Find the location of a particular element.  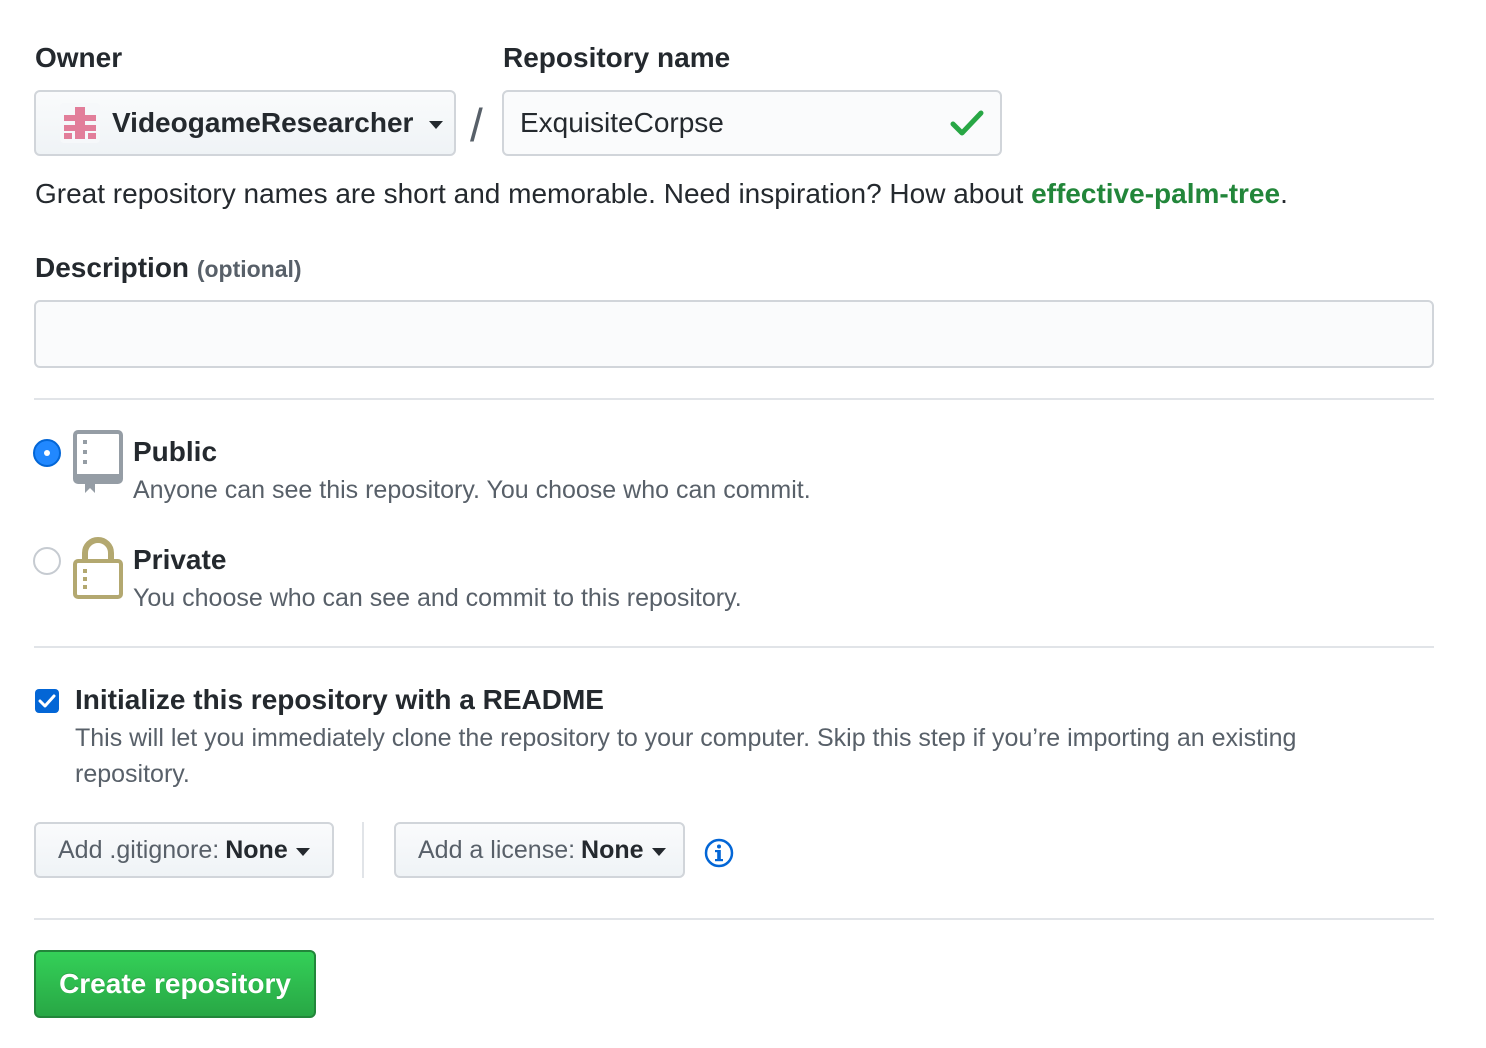

lock-icon is located at coordinates (98, 568).